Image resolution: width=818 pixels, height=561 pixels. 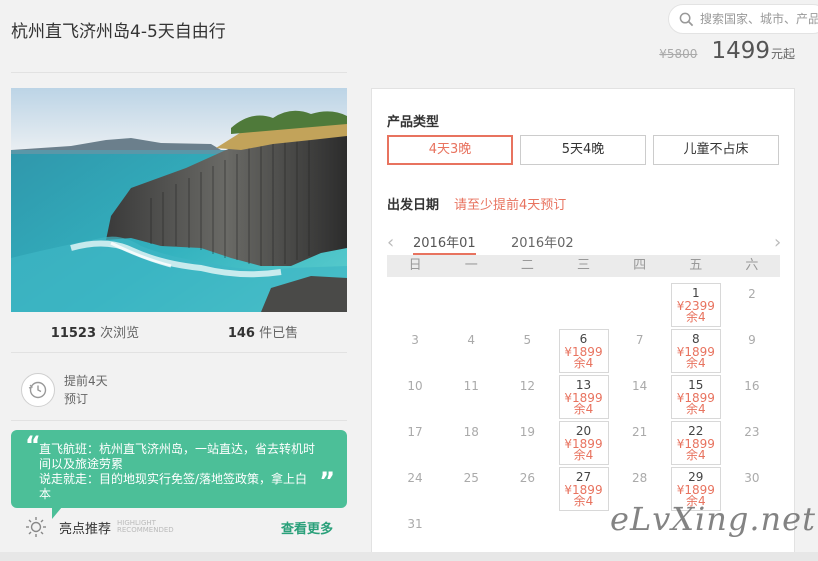 What do you see at coordinates (471, 265) in the screenshot?
I see `weekday: 一` at bounding box center [471, 265].